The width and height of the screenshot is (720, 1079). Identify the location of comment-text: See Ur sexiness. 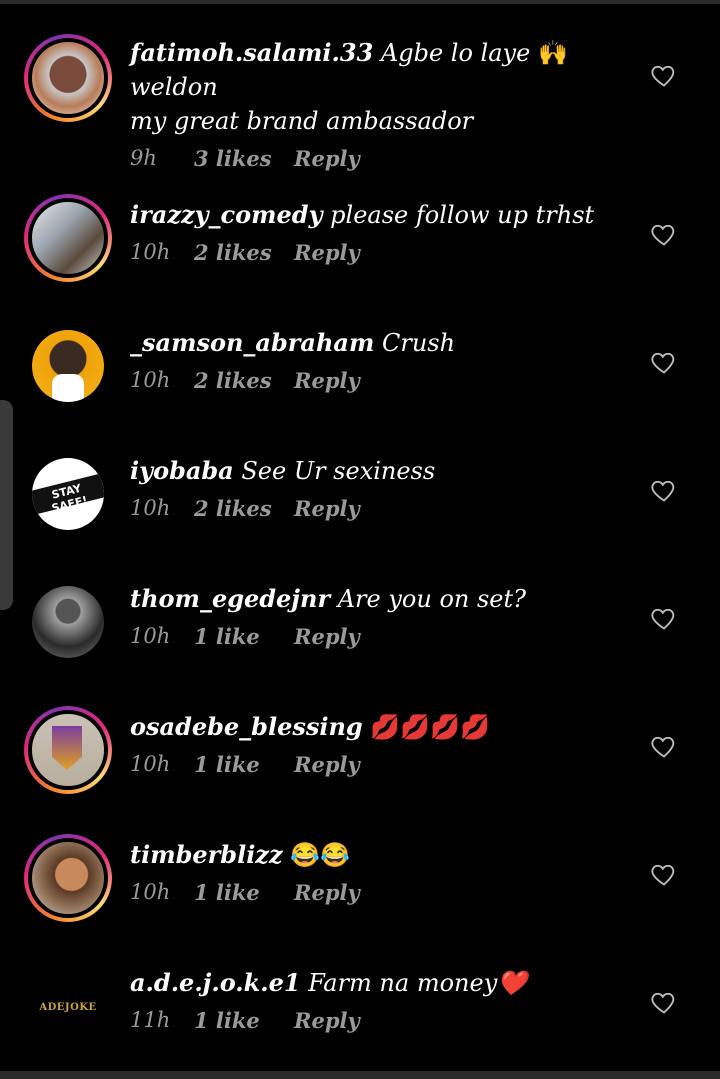
(334, 471).